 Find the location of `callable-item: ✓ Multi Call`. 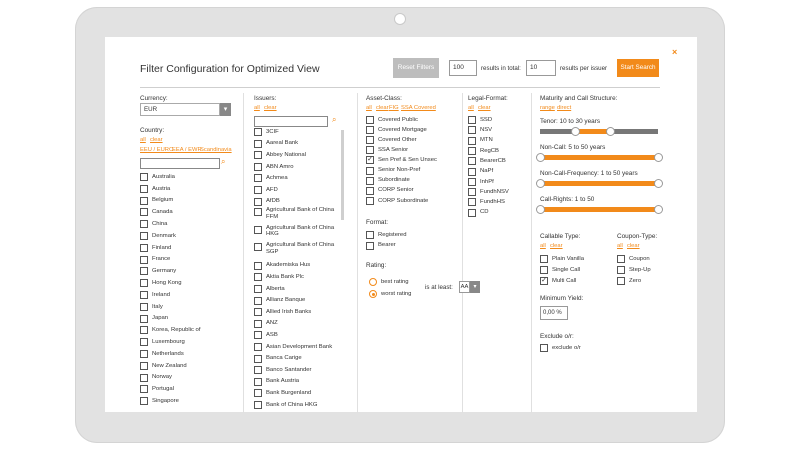

callable-item: ✓ Multi Call is located at coordinates (558, 281).